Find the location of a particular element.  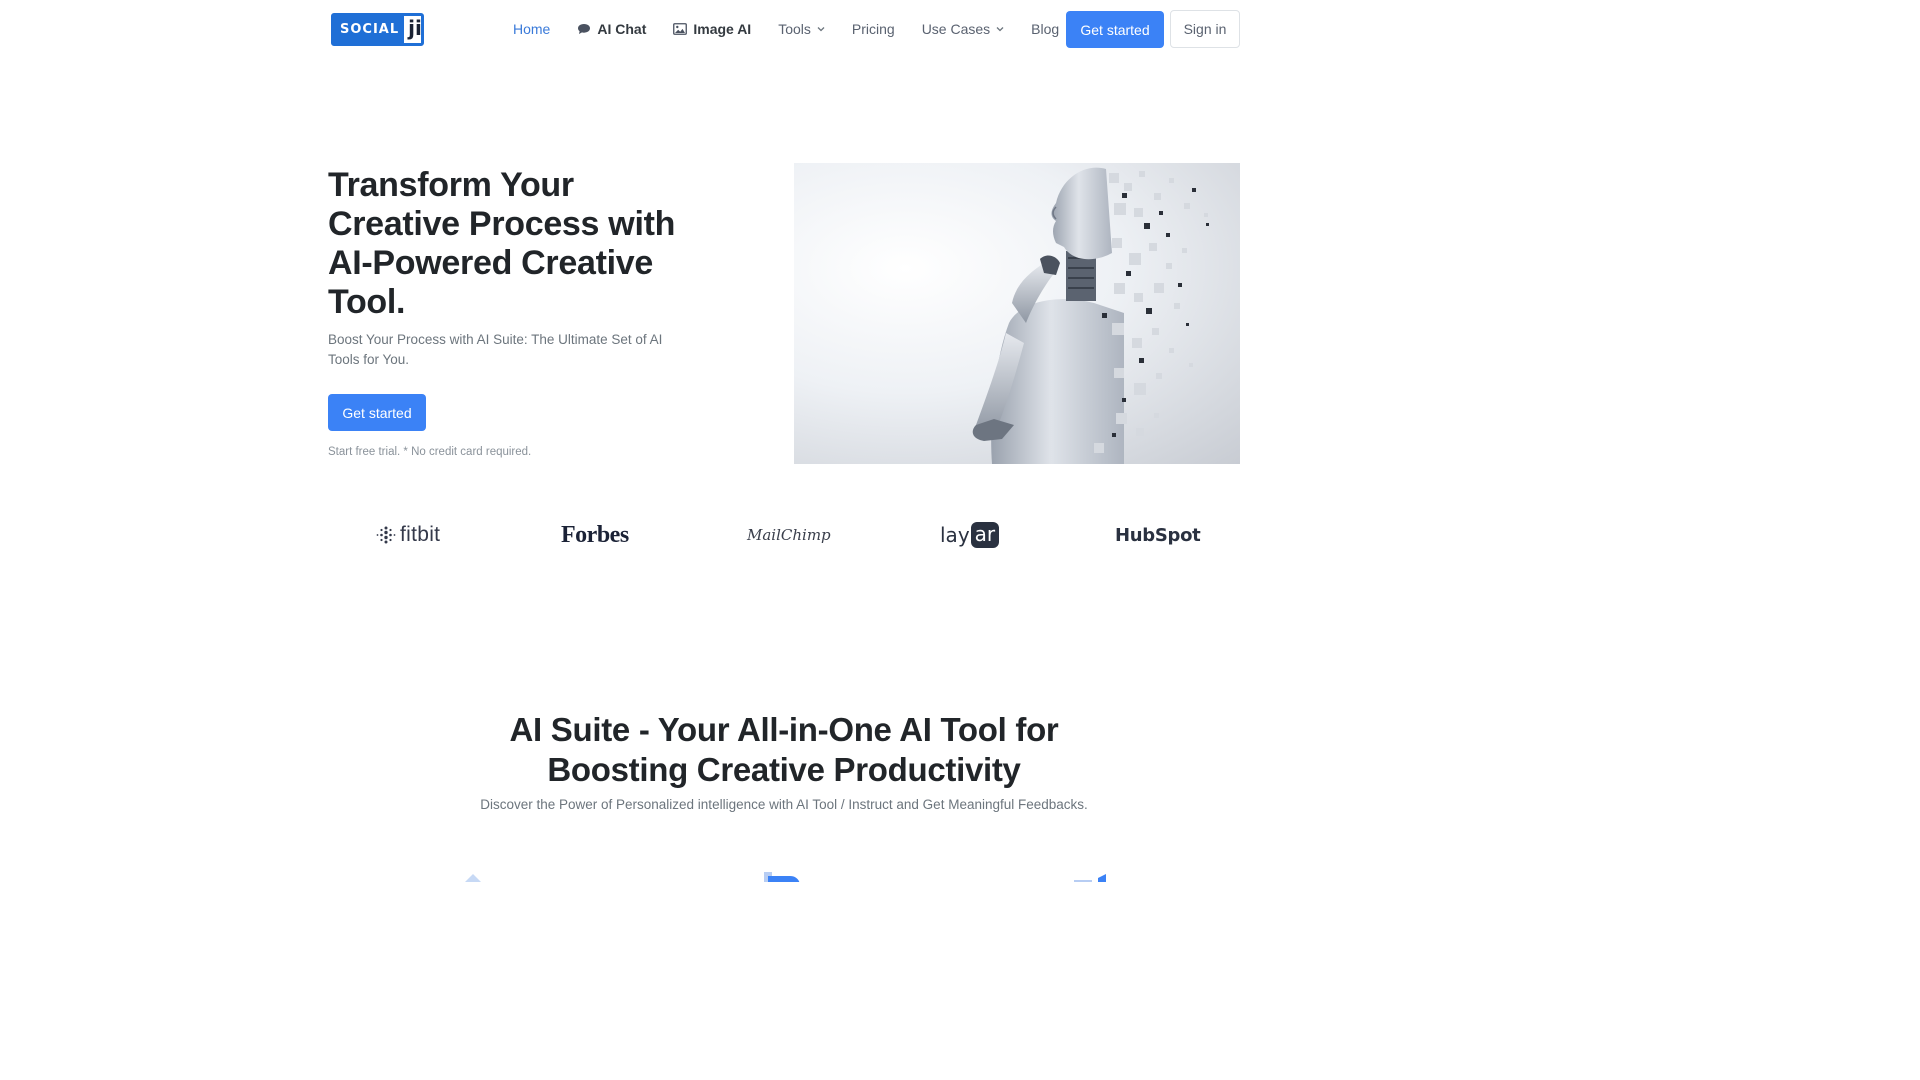

layar-logo: lay ar is located at coordinates (970, 535).